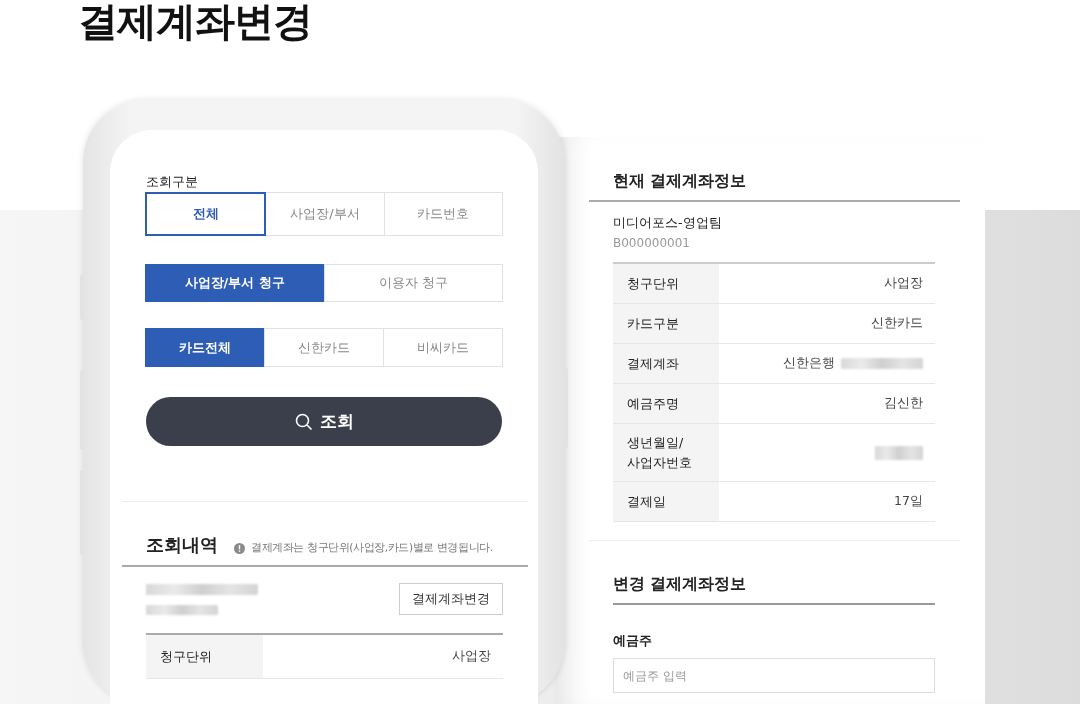 Image resolution: width=1080 pixels, height=704 pixels. What do you see at coordinates (303, 421) in the screenshot?
I see `search-icon` at bounding box center [303, 421].